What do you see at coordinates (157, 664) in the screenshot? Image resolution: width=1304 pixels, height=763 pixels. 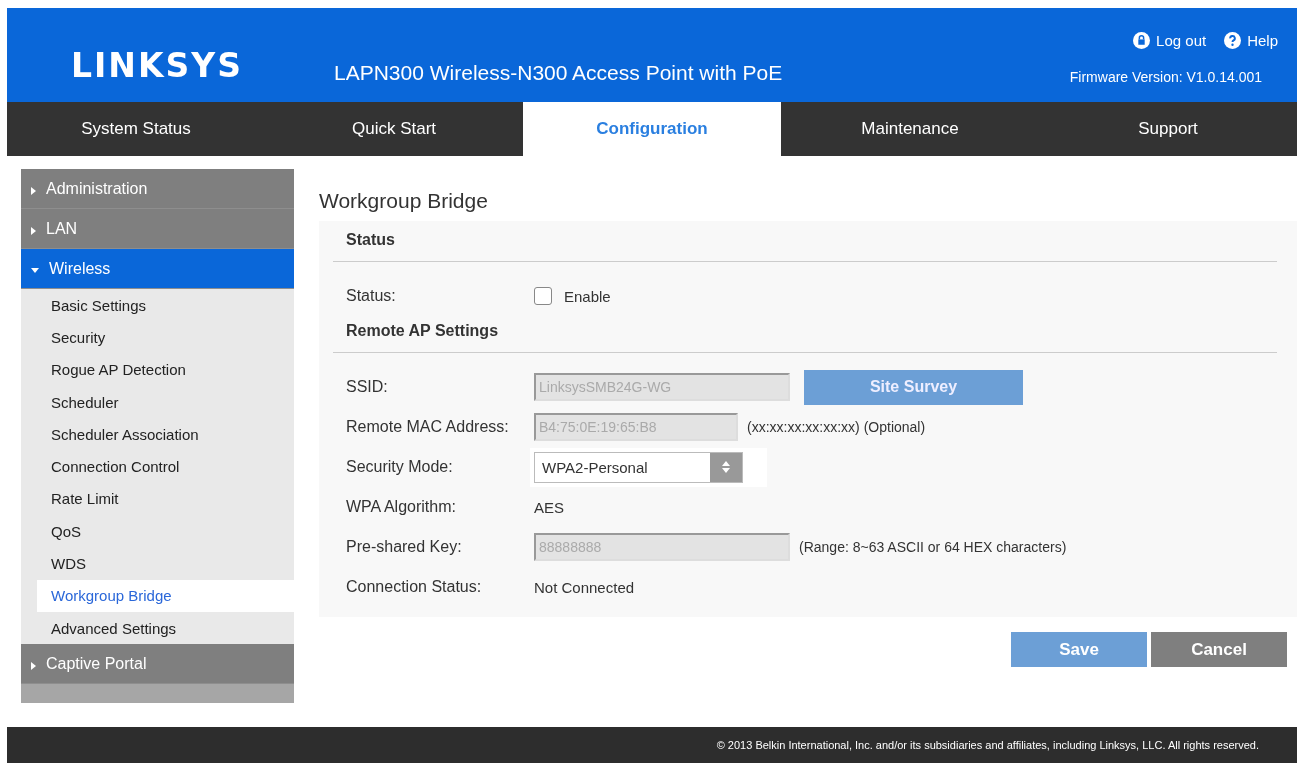 I see `sidebar-item: Captive Portal` at bounding box center [157, 664].